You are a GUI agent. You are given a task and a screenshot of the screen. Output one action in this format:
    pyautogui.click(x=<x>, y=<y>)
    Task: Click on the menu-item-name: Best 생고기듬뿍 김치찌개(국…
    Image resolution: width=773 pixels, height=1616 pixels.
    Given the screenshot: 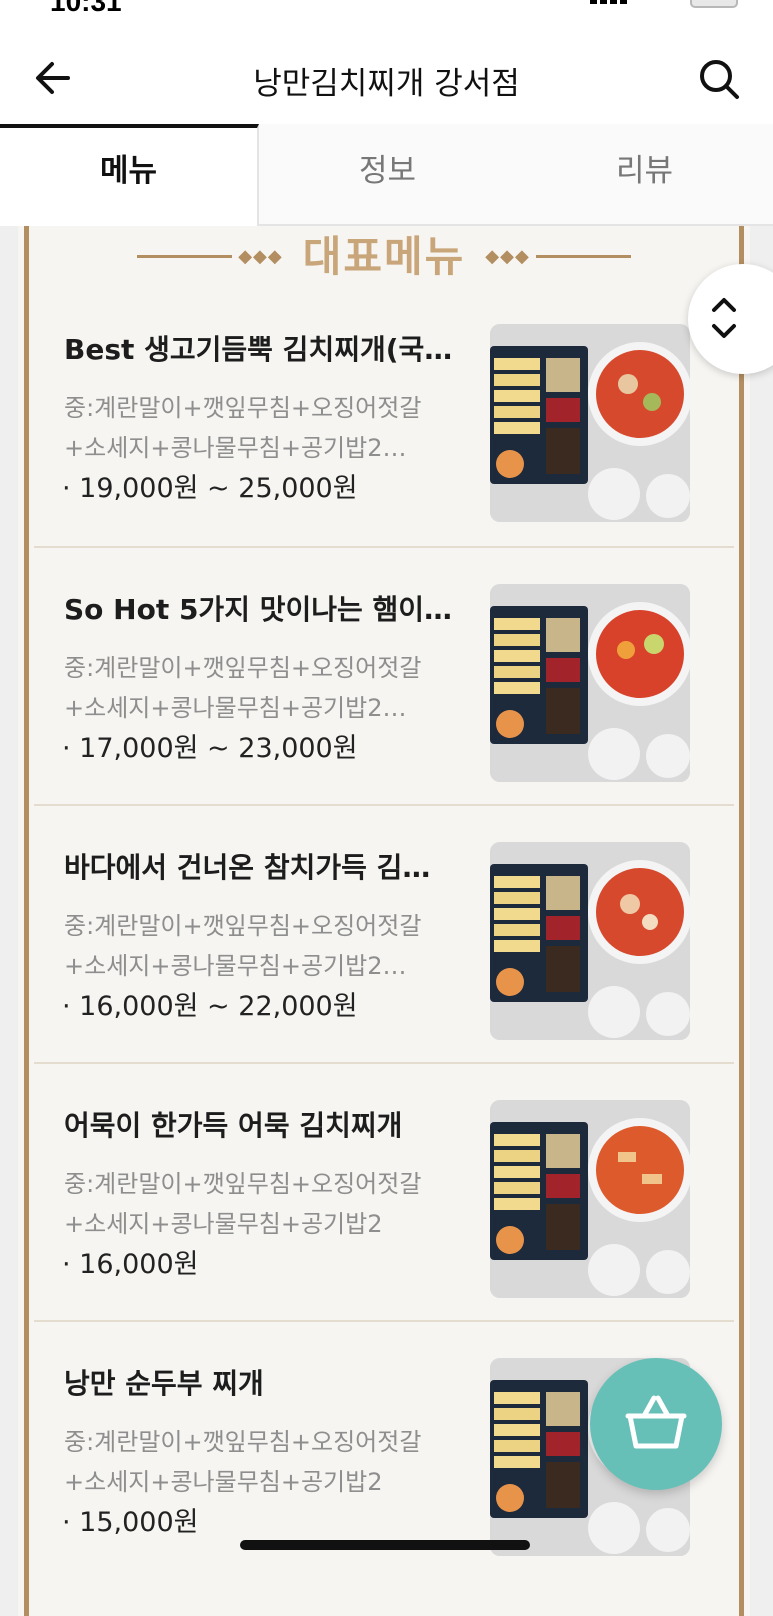 What is the action you would take?
    pyautogui.click(x=258, y=349)
    